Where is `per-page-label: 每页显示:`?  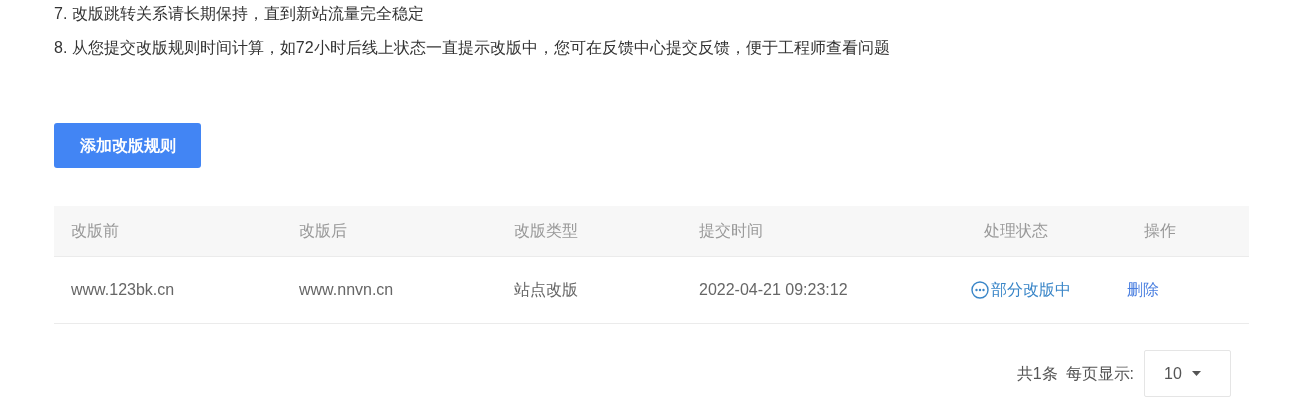 per-page-label: 每页显示: is located at coordinates (1099, 373).